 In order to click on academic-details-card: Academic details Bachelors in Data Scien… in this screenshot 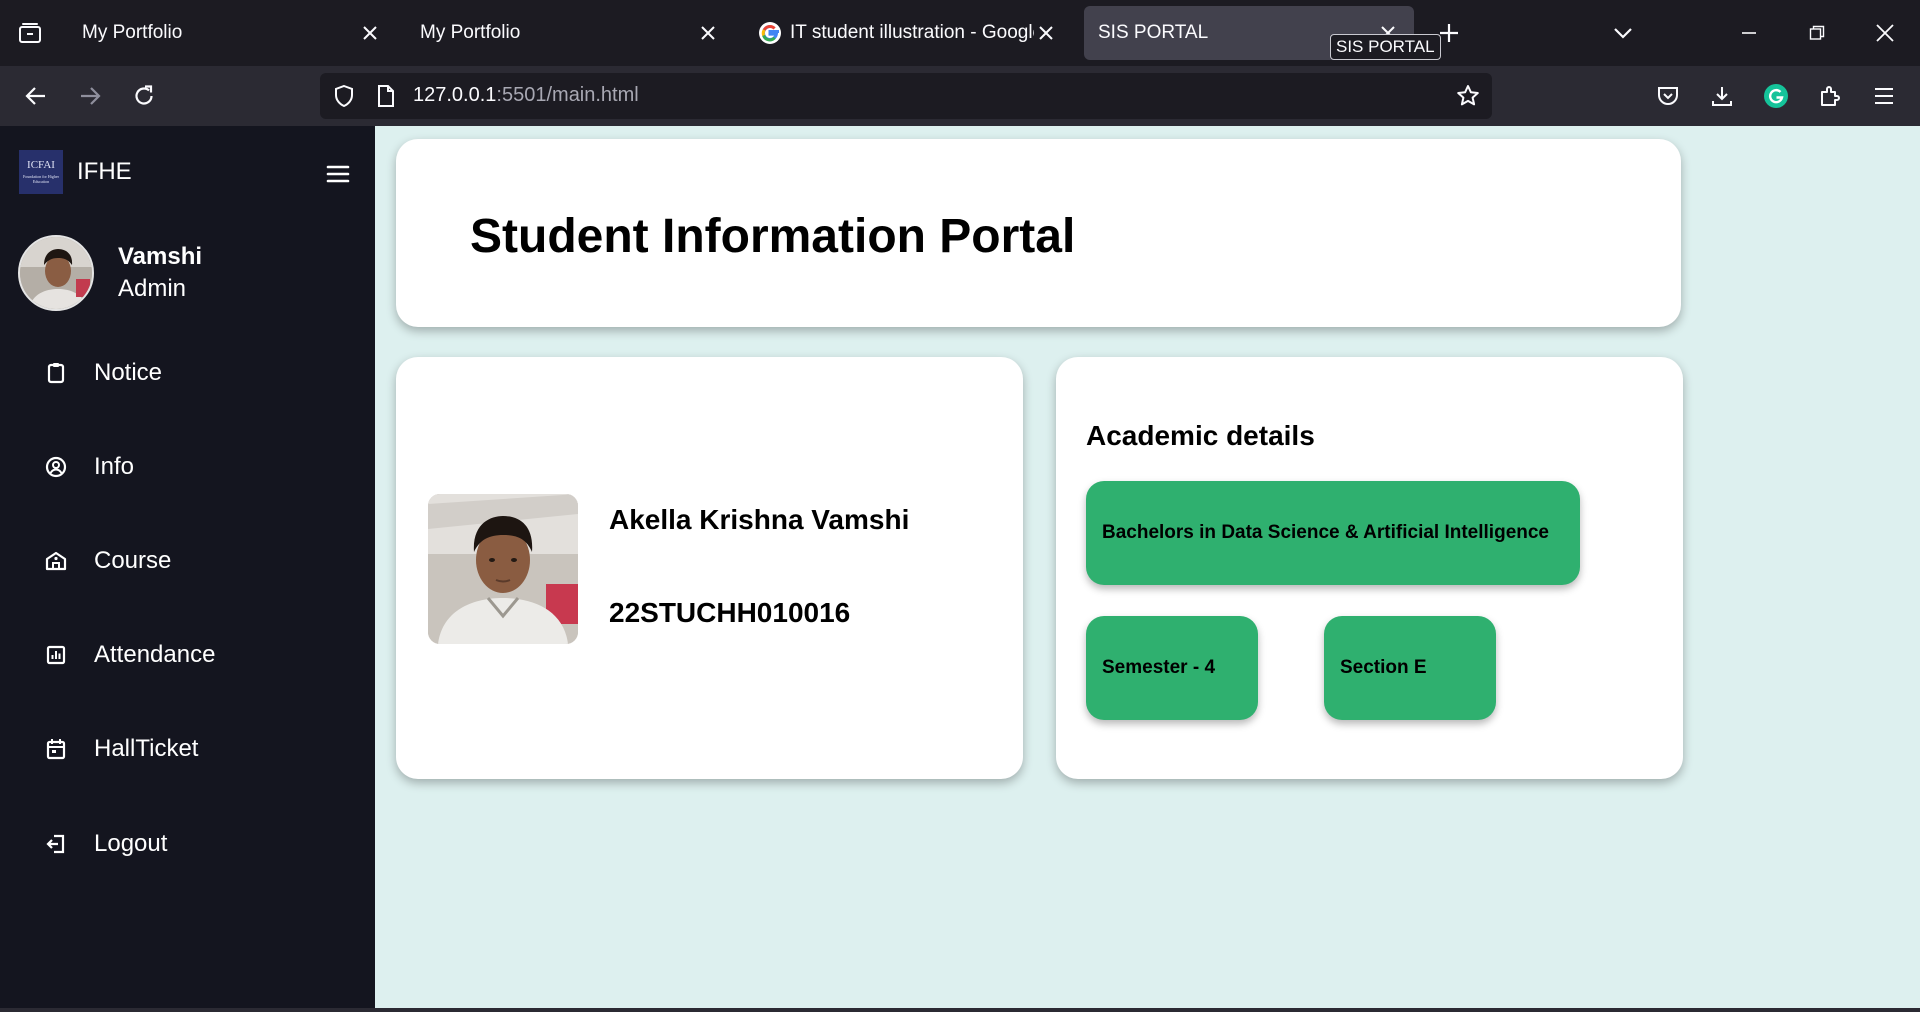, I will do `click(1369, 568)`.